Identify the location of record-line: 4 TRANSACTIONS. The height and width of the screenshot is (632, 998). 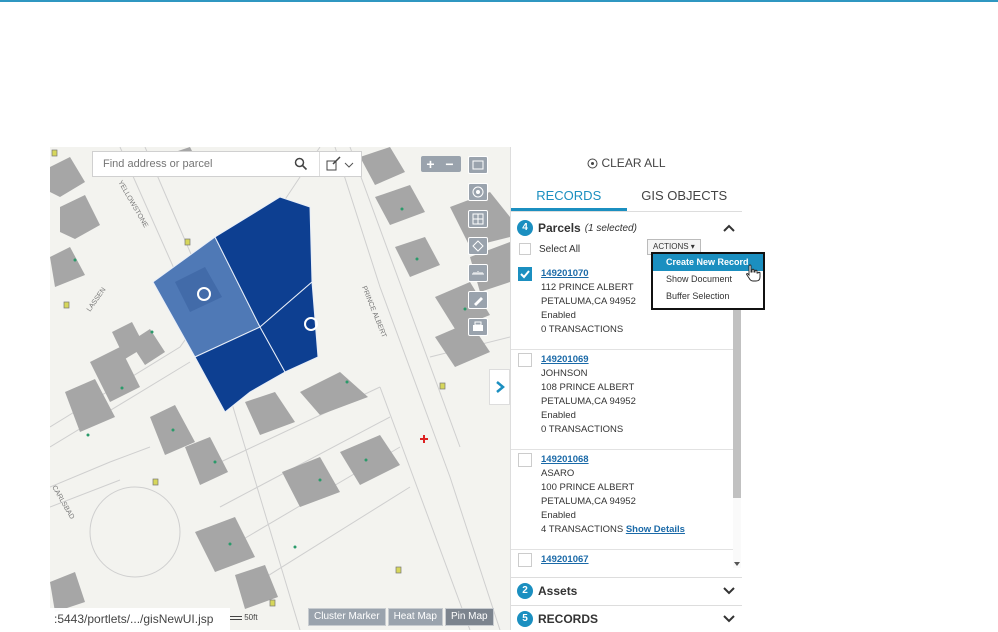
(582, 529).